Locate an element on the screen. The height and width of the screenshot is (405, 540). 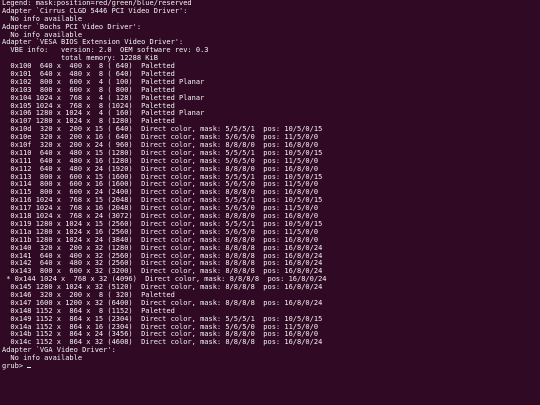
output-line: No info available is located at coordinates (42, 358).